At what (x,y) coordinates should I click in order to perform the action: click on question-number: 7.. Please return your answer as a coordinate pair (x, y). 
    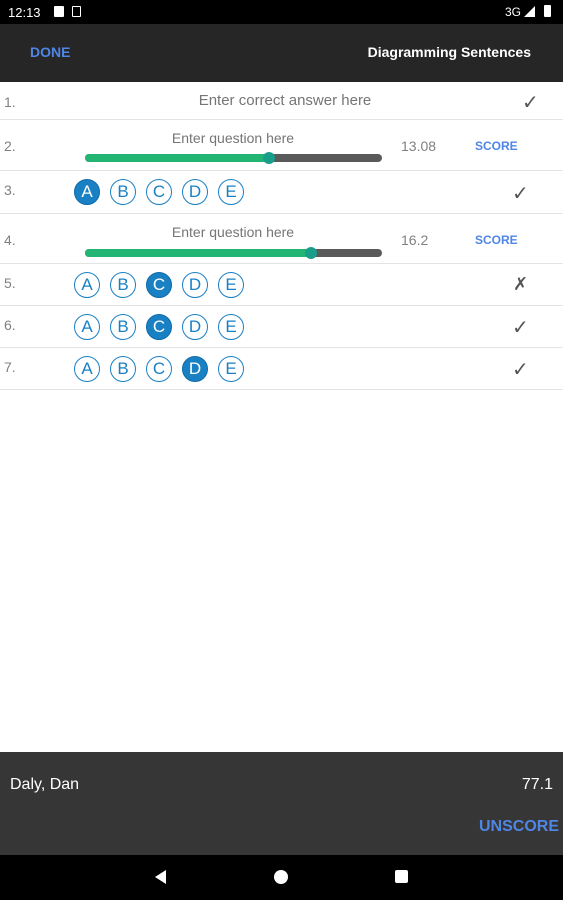
    Looking at the image, I should click on (10, 367).